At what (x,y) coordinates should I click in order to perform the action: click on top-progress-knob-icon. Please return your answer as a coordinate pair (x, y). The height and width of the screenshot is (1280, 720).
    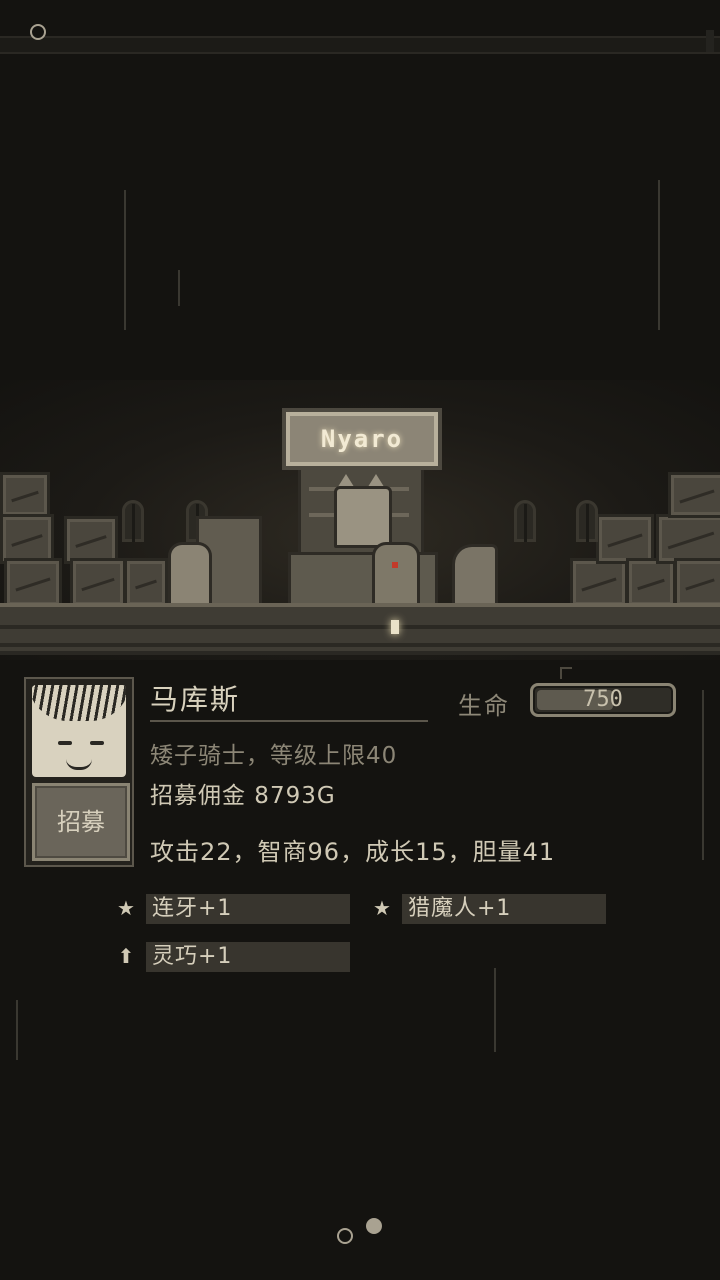
    Looking at the image, I should click on (38, 32).